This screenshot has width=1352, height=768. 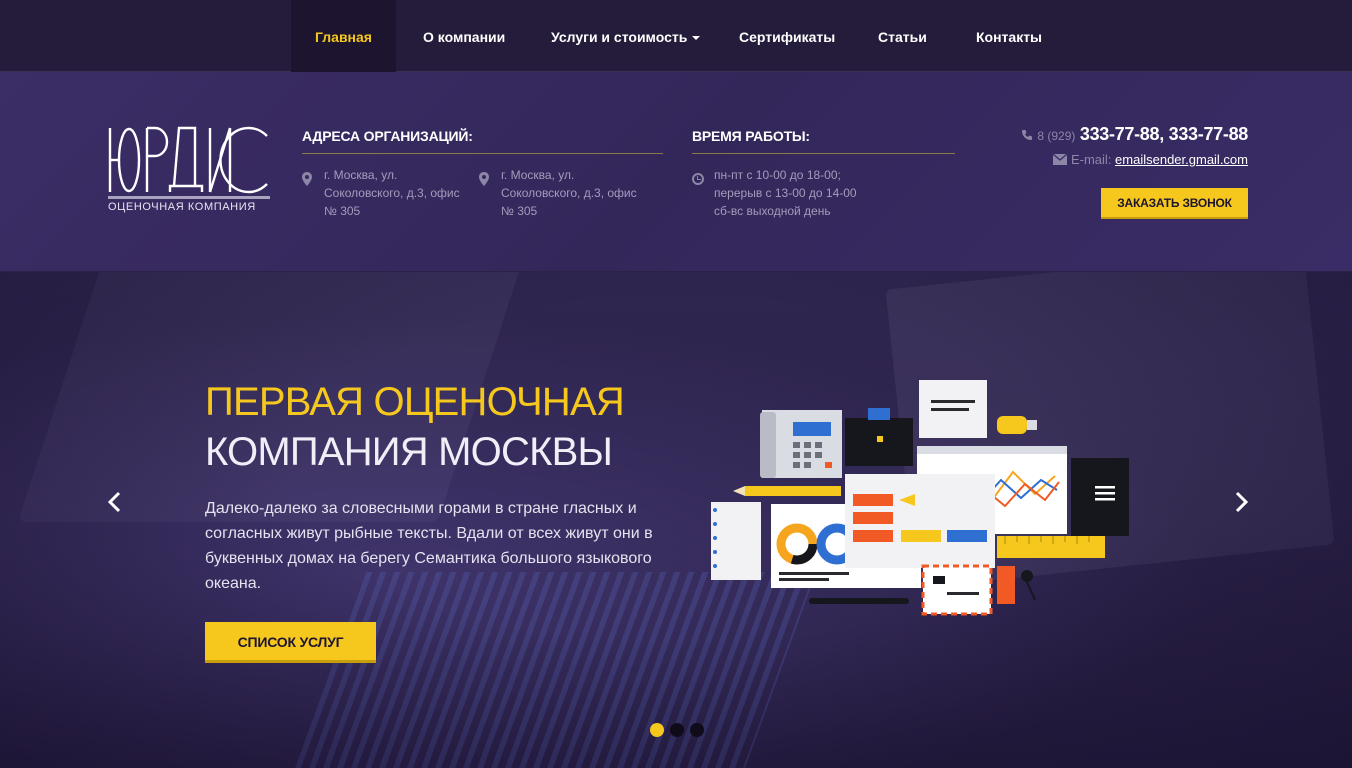 I want to click on nav-item-home: Главная, so click(x=343, y=36).